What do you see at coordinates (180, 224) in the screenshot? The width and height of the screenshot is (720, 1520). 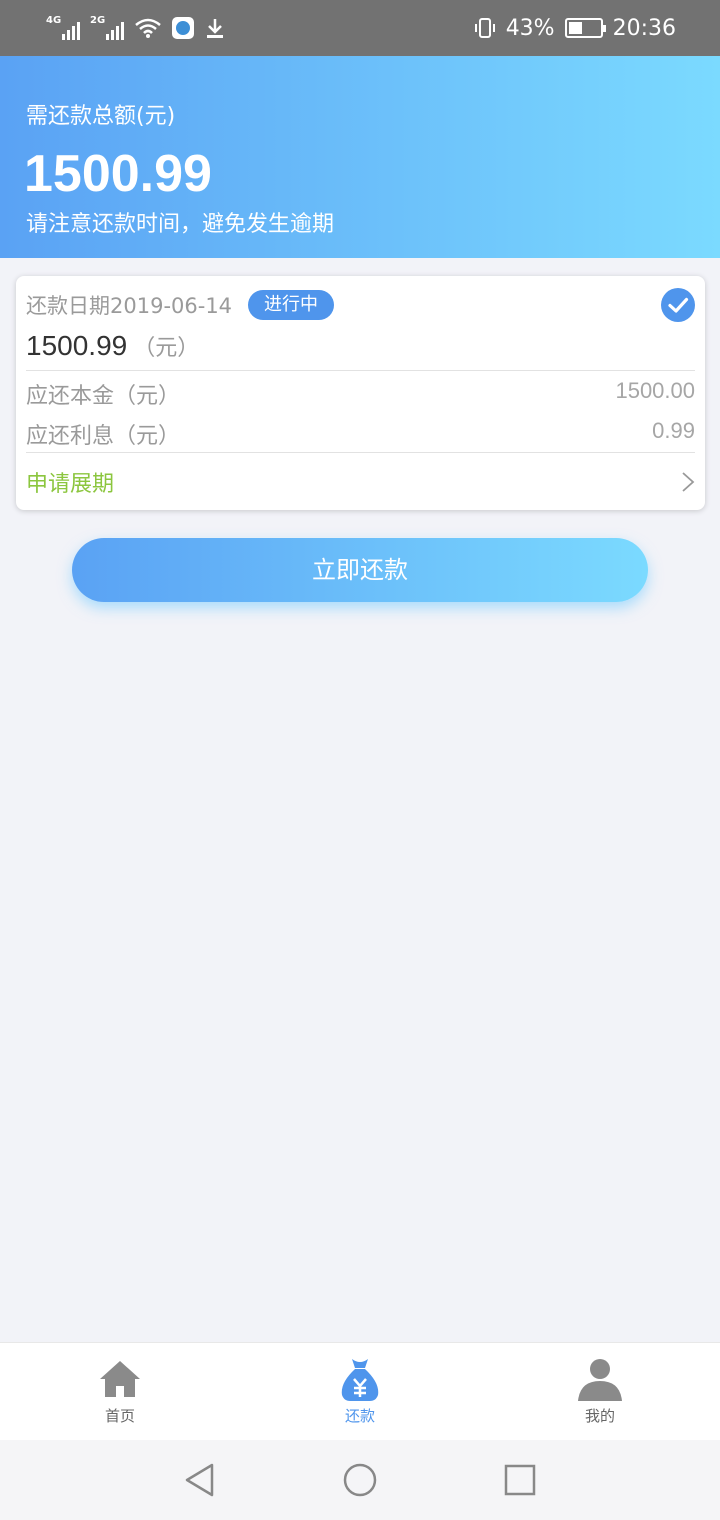 I see `due-reminder-text: 请注意还款时间，避免发生逾期` at bounding box center [180, 224].